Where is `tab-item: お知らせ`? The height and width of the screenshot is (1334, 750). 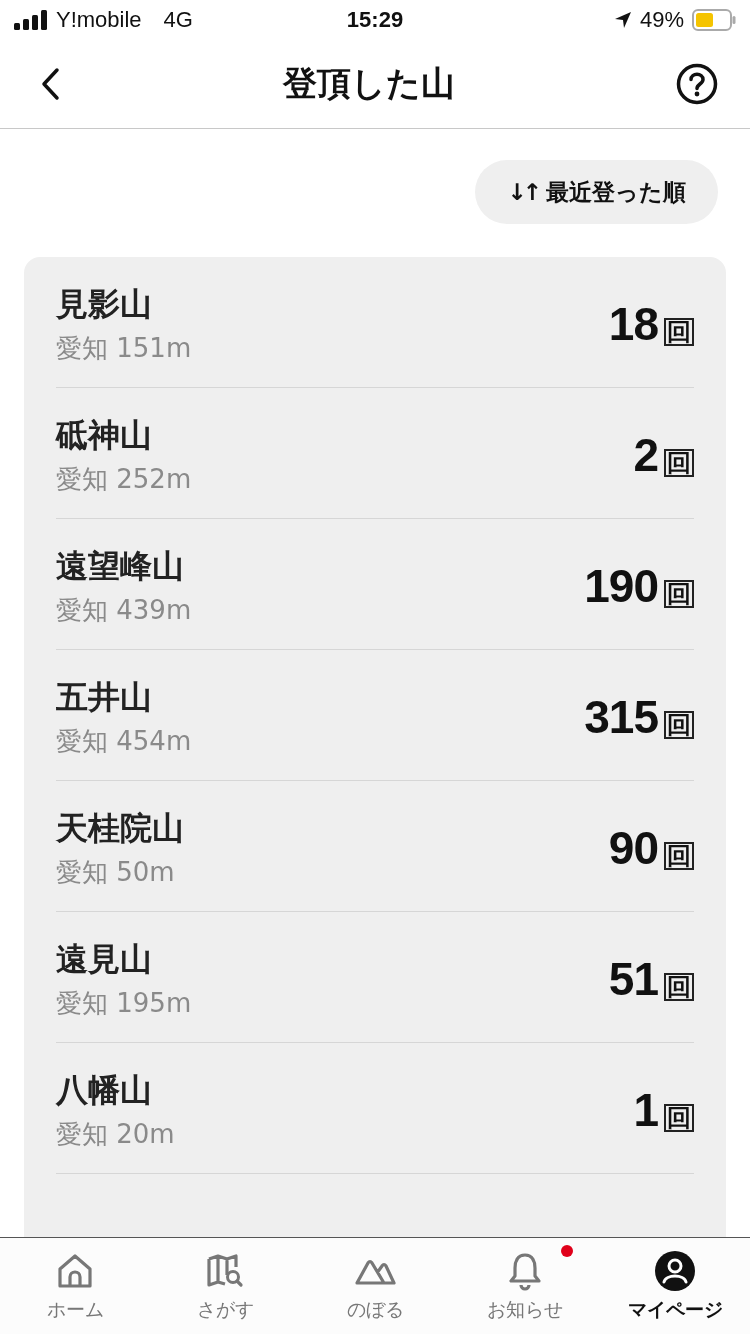 tab-item: お知らせ is located at coordinates (525, 1286).